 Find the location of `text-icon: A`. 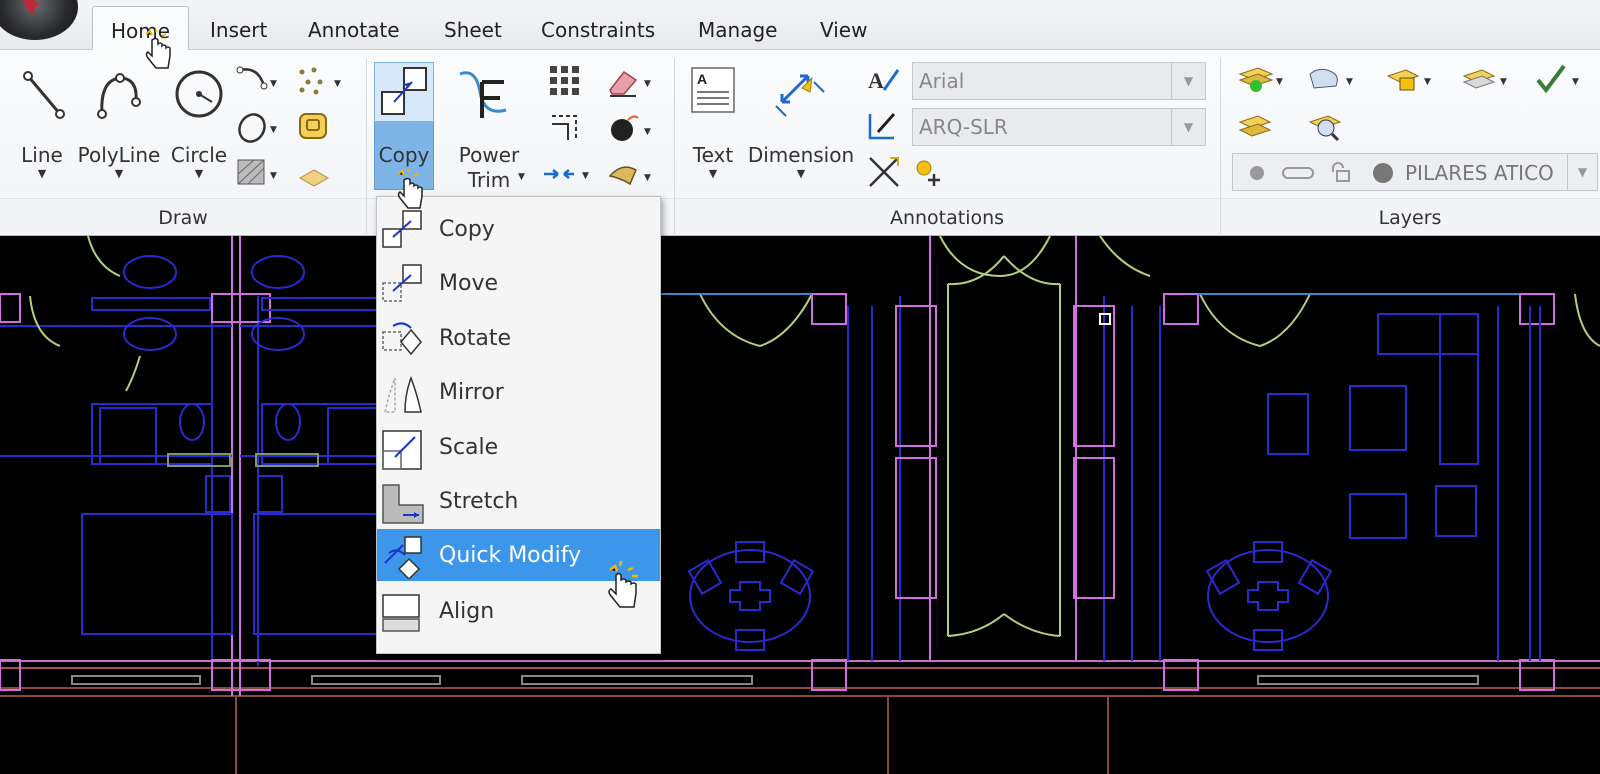

text-icon: A is located at coordinates (713, 90).